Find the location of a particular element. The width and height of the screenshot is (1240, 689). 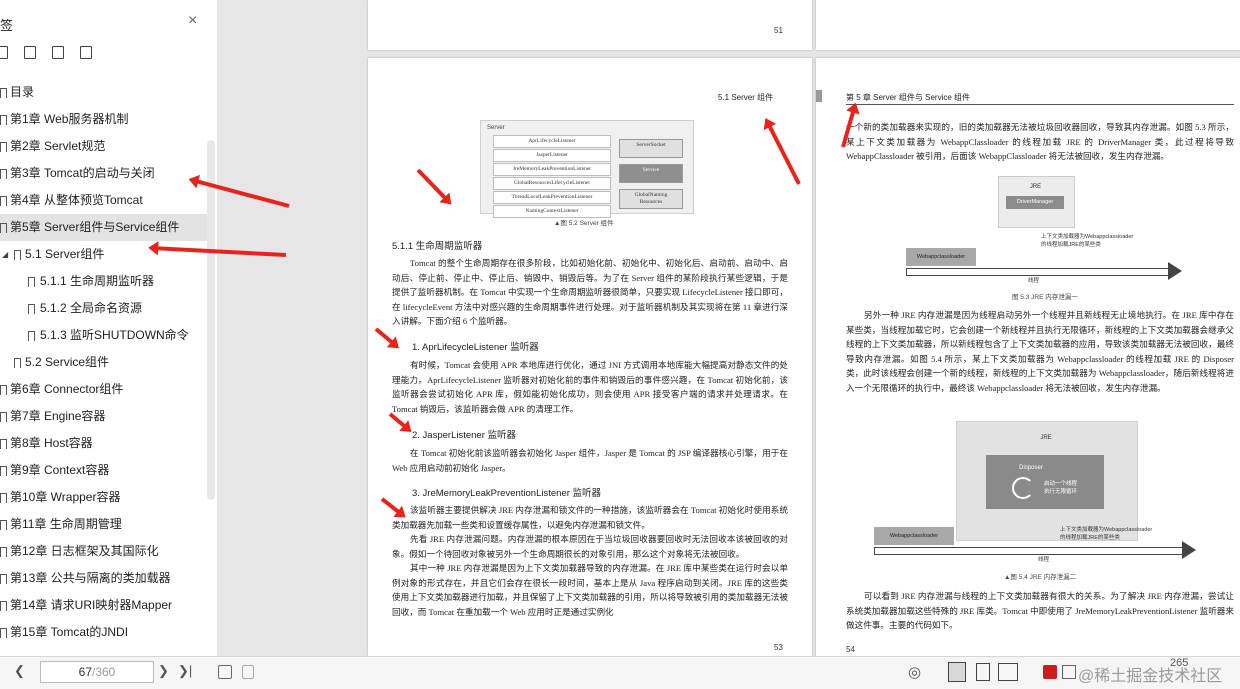

page-number-input: 67/360 is located at coordinates (97, 672).